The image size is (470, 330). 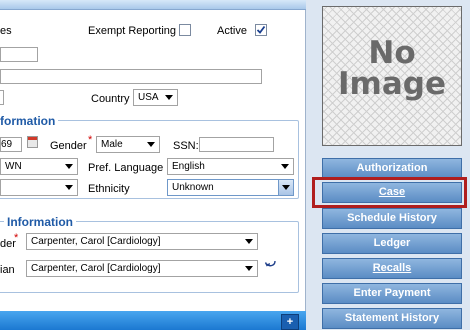 I want to click on provider2-value: Carpenter, Carol [Cardiology], so click(x=96, y=268).